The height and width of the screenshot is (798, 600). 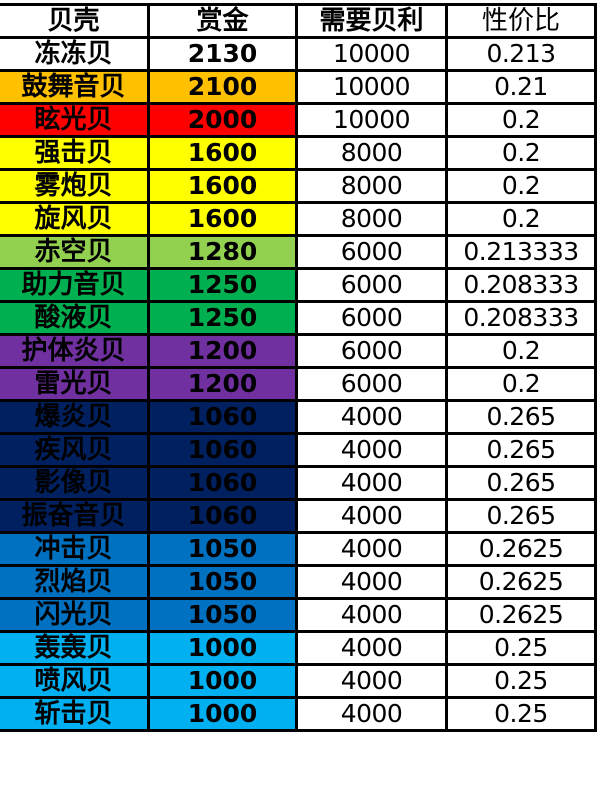 I want to click on bounty-cell: 1280, so click(x=222, y=252).